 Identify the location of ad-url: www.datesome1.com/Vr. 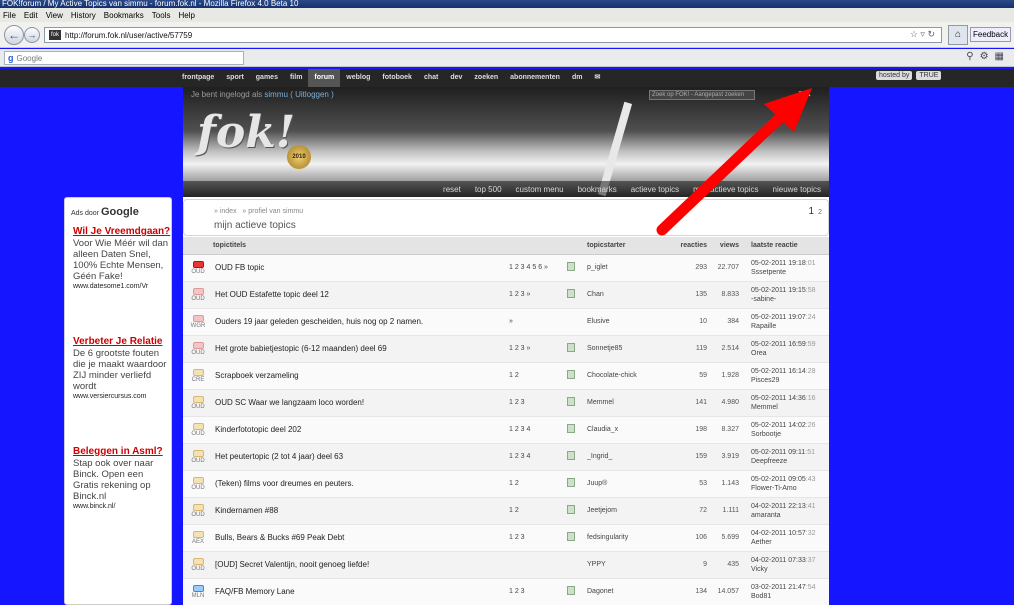
(122, 287).